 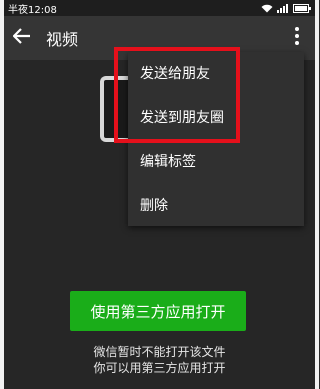 I want to click on menu-item-delete: 删除, so click(x=216, y=206).